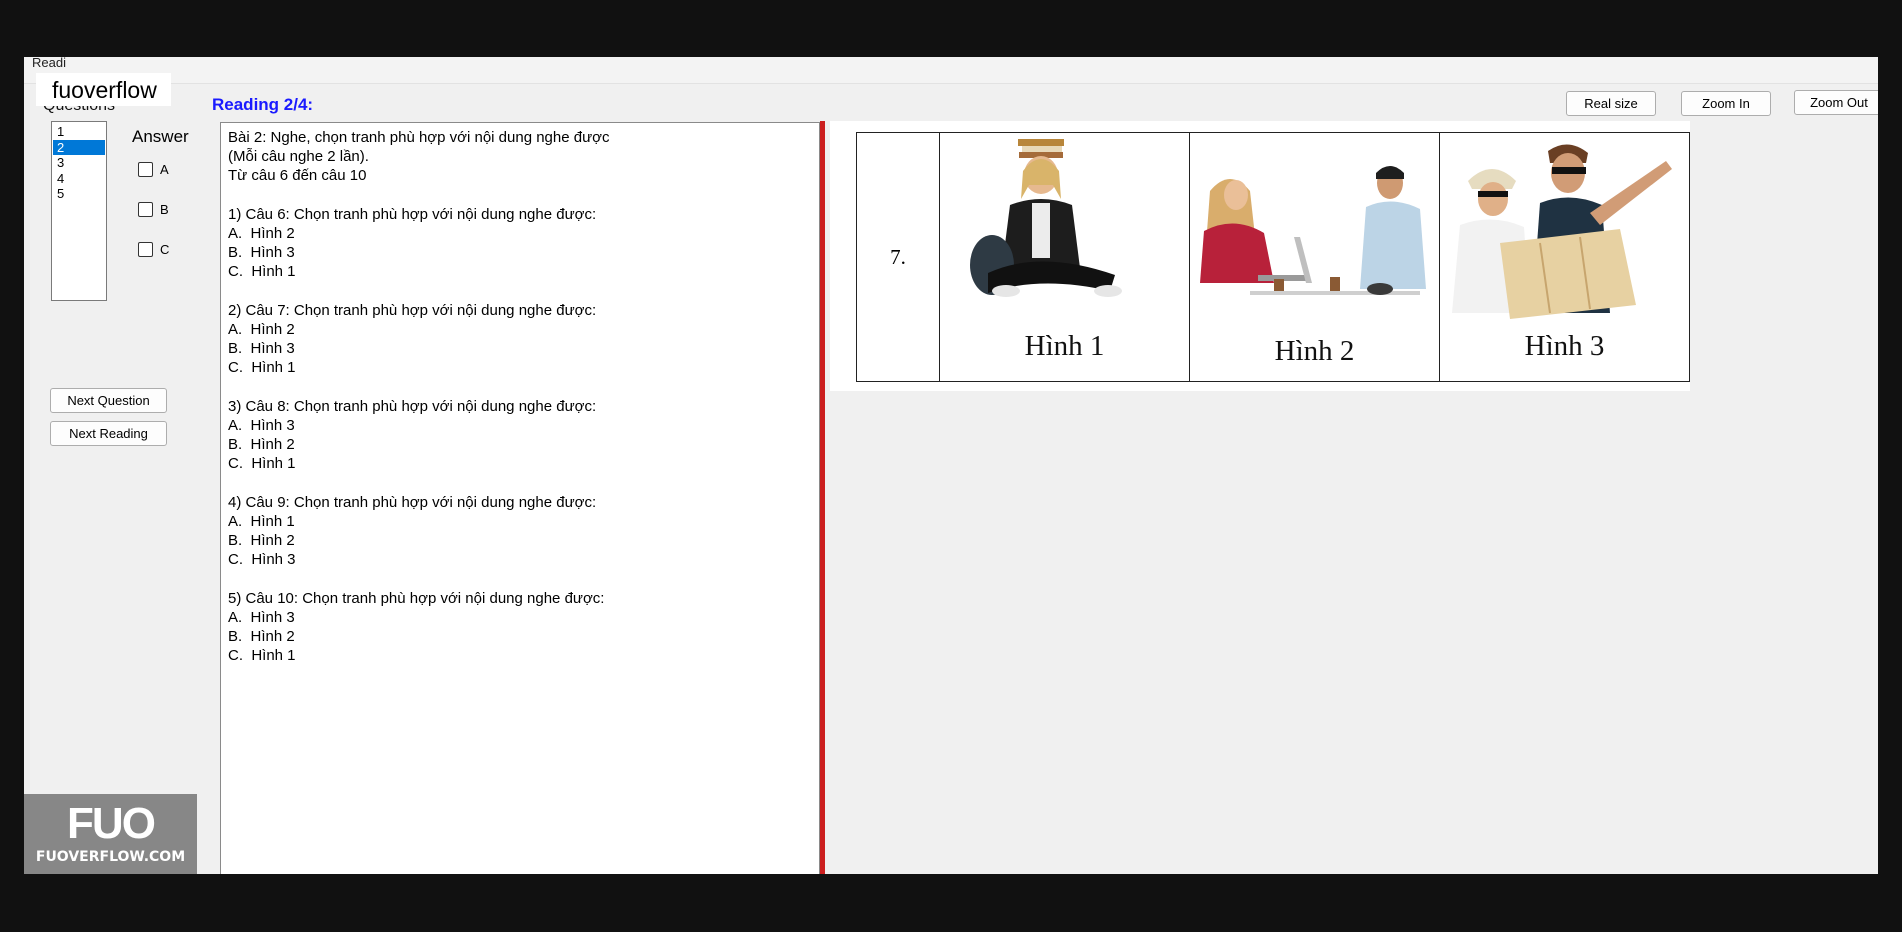 Image resolution: width=1902 pixels, height=932 pixels. What do you see at coordinates (1064, 346) in the screenshot?
I see `picture-1-label: Hình 1` at bounding box center [1064, 346].